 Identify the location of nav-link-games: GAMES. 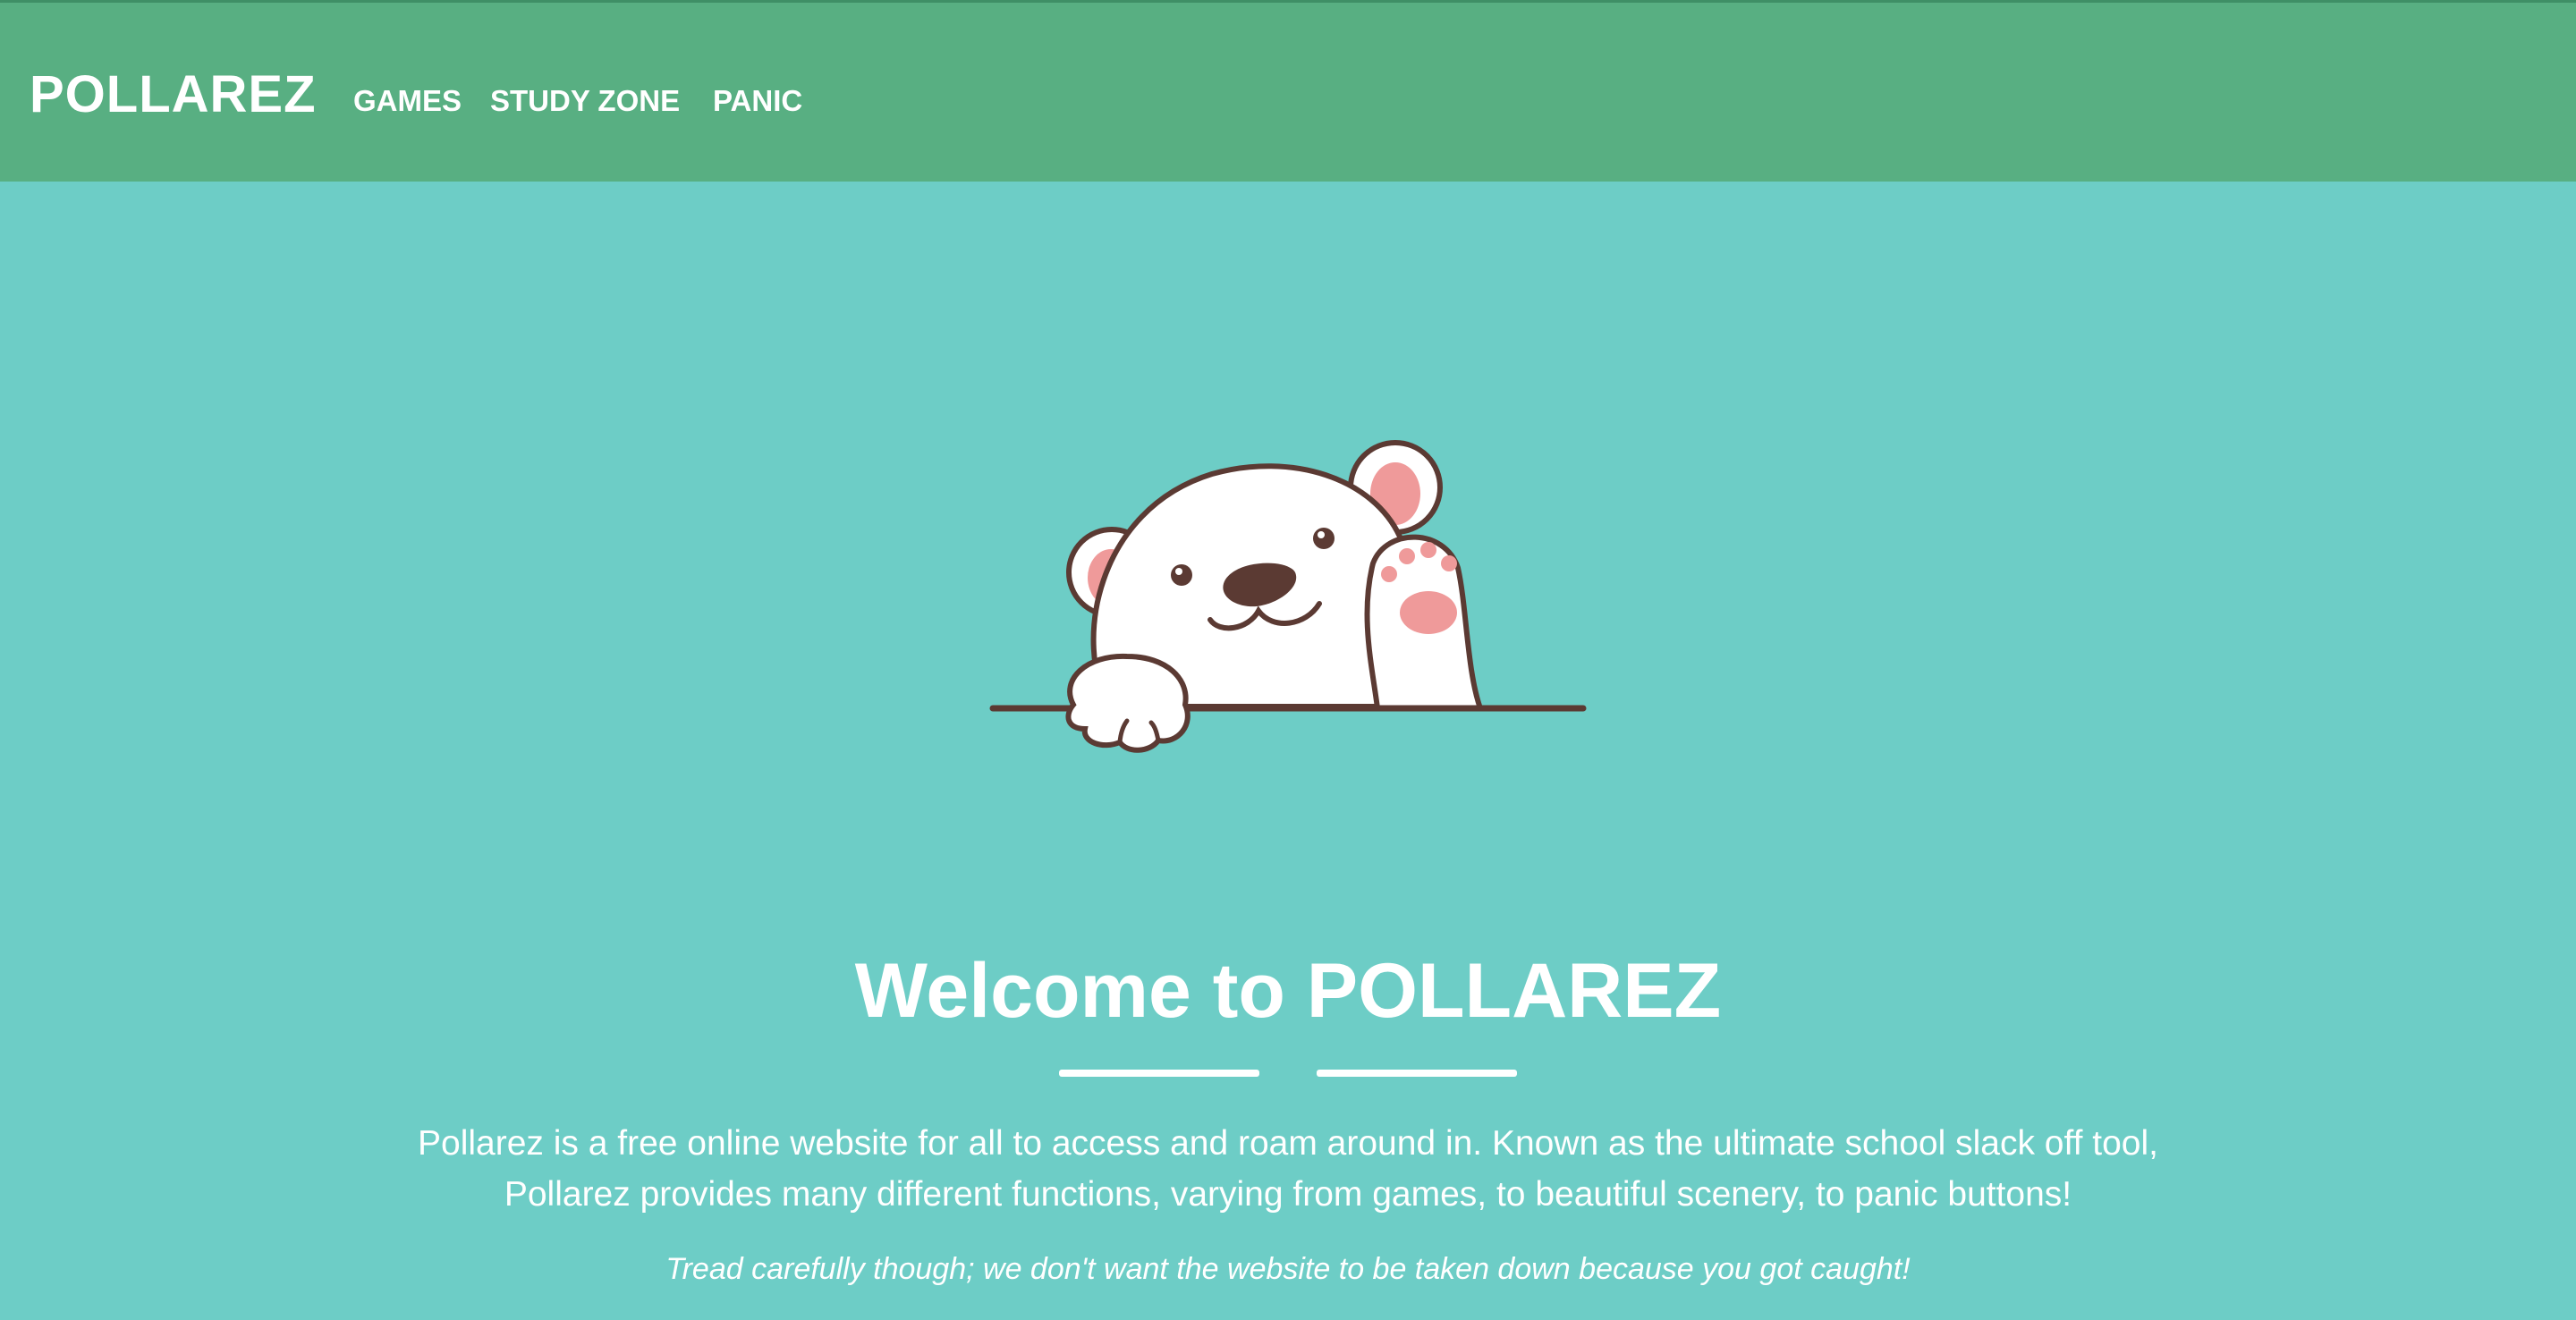
(407, 101).